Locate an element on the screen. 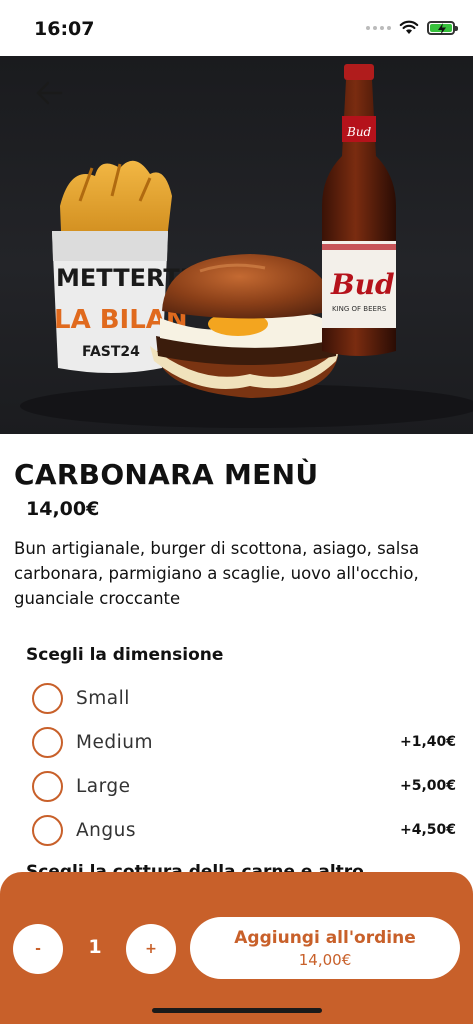  size-option-angus: Angus +4,50€ is located at coordinates (245, 830).